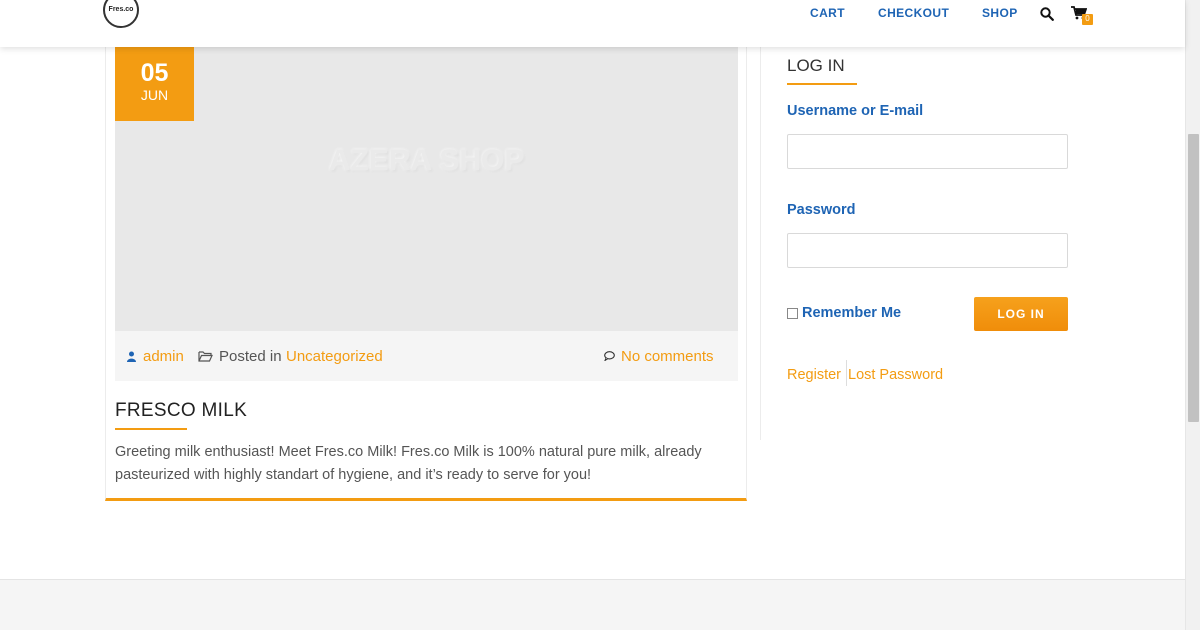  I want to click on nav-cart-link: CART, so click(827, 13).